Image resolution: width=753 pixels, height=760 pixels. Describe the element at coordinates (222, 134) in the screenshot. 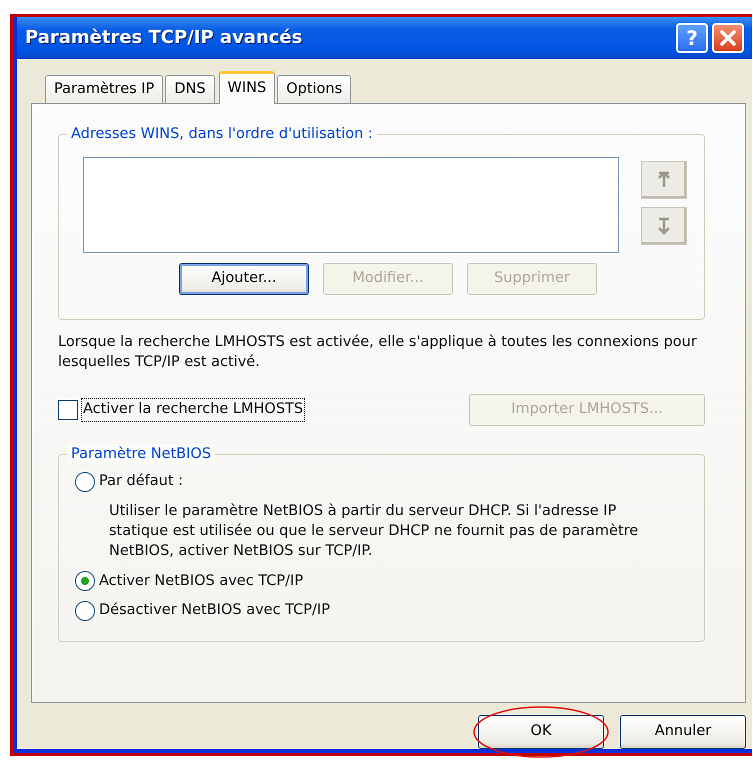

I see `group-title: Adresses WINS, dans l'ordre d'utilisation :` at that location.